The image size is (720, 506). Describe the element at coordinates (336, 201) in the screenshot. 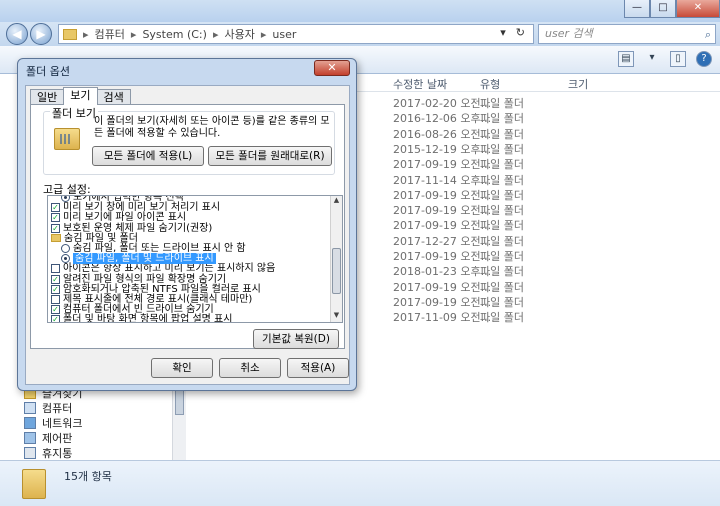

I see `scroll-up-icon: ▲` at that location.